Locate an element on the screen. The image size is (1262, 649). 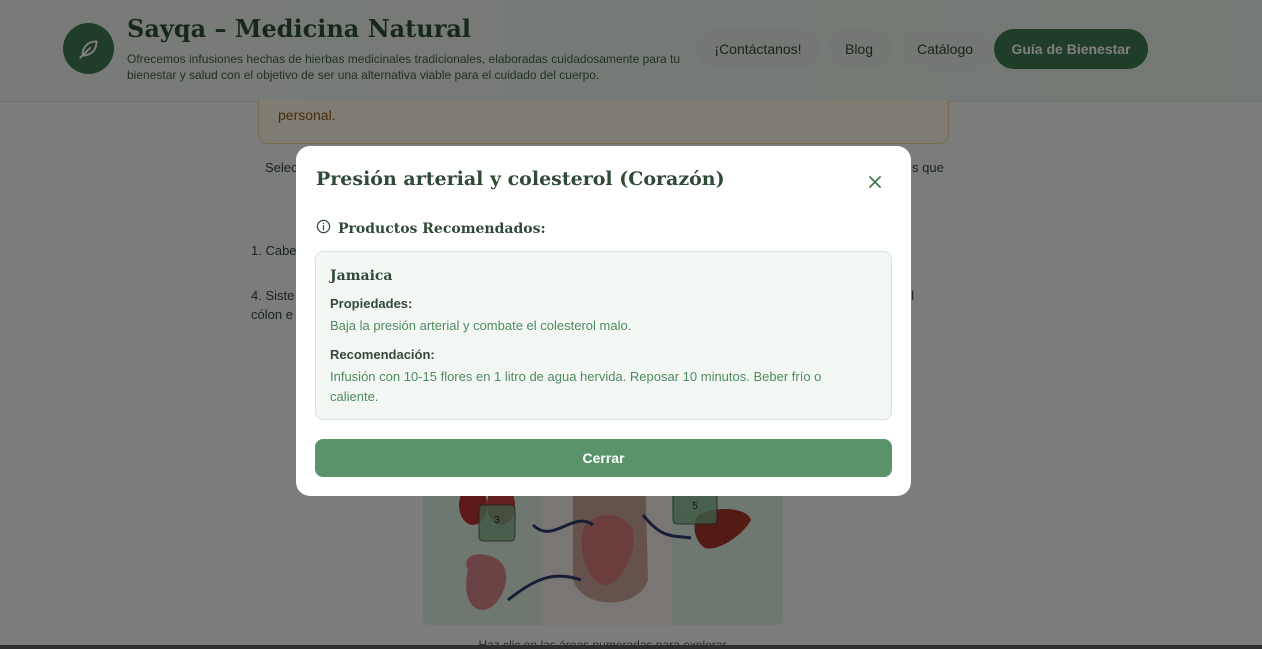
close-icon is located at coordinates (875, 182).